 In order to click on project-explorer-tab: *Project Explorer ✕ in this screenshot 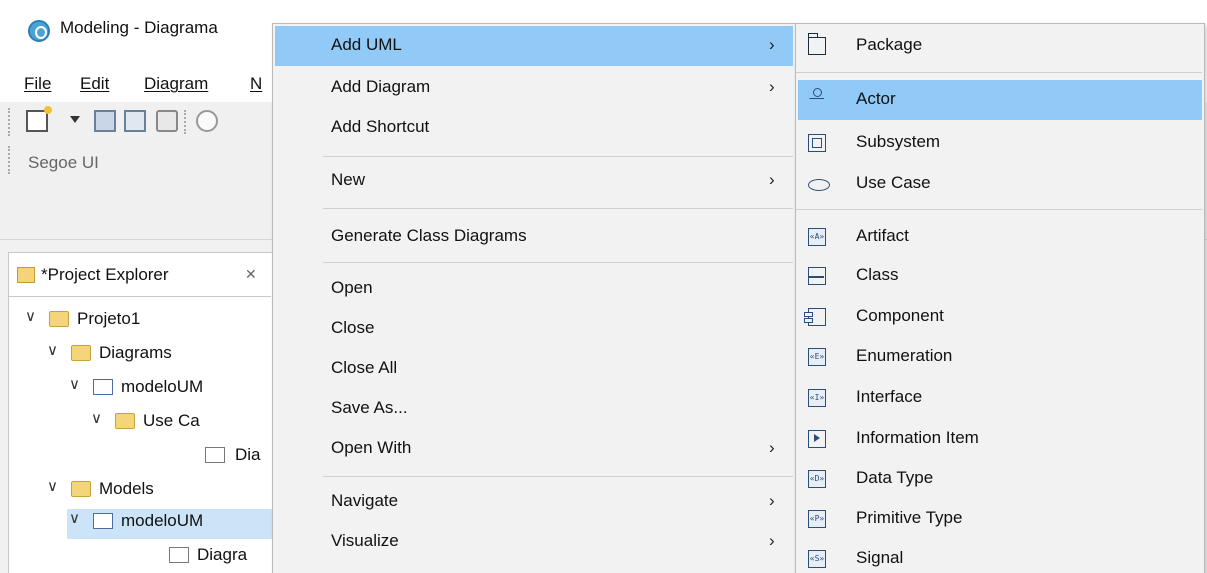, I will do `click(140, 275)`.